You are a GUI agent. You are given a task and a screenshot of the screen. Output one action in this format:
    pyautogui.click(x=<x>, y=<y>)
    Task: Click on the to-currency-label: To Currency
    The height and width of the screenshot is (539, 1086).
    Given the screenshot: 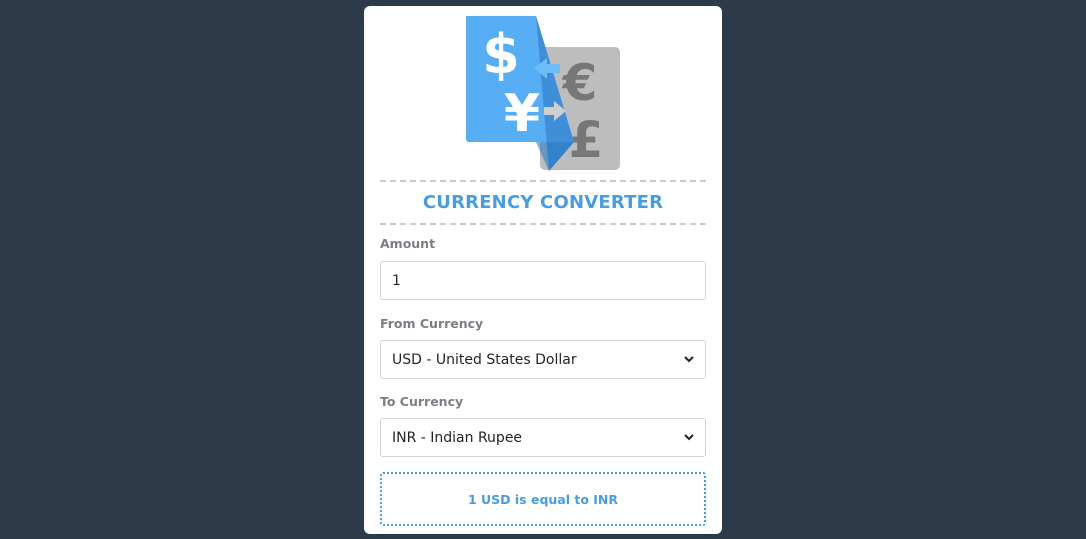 What is the action you would take?
    pyautogui.click(x=422, y=401)
    